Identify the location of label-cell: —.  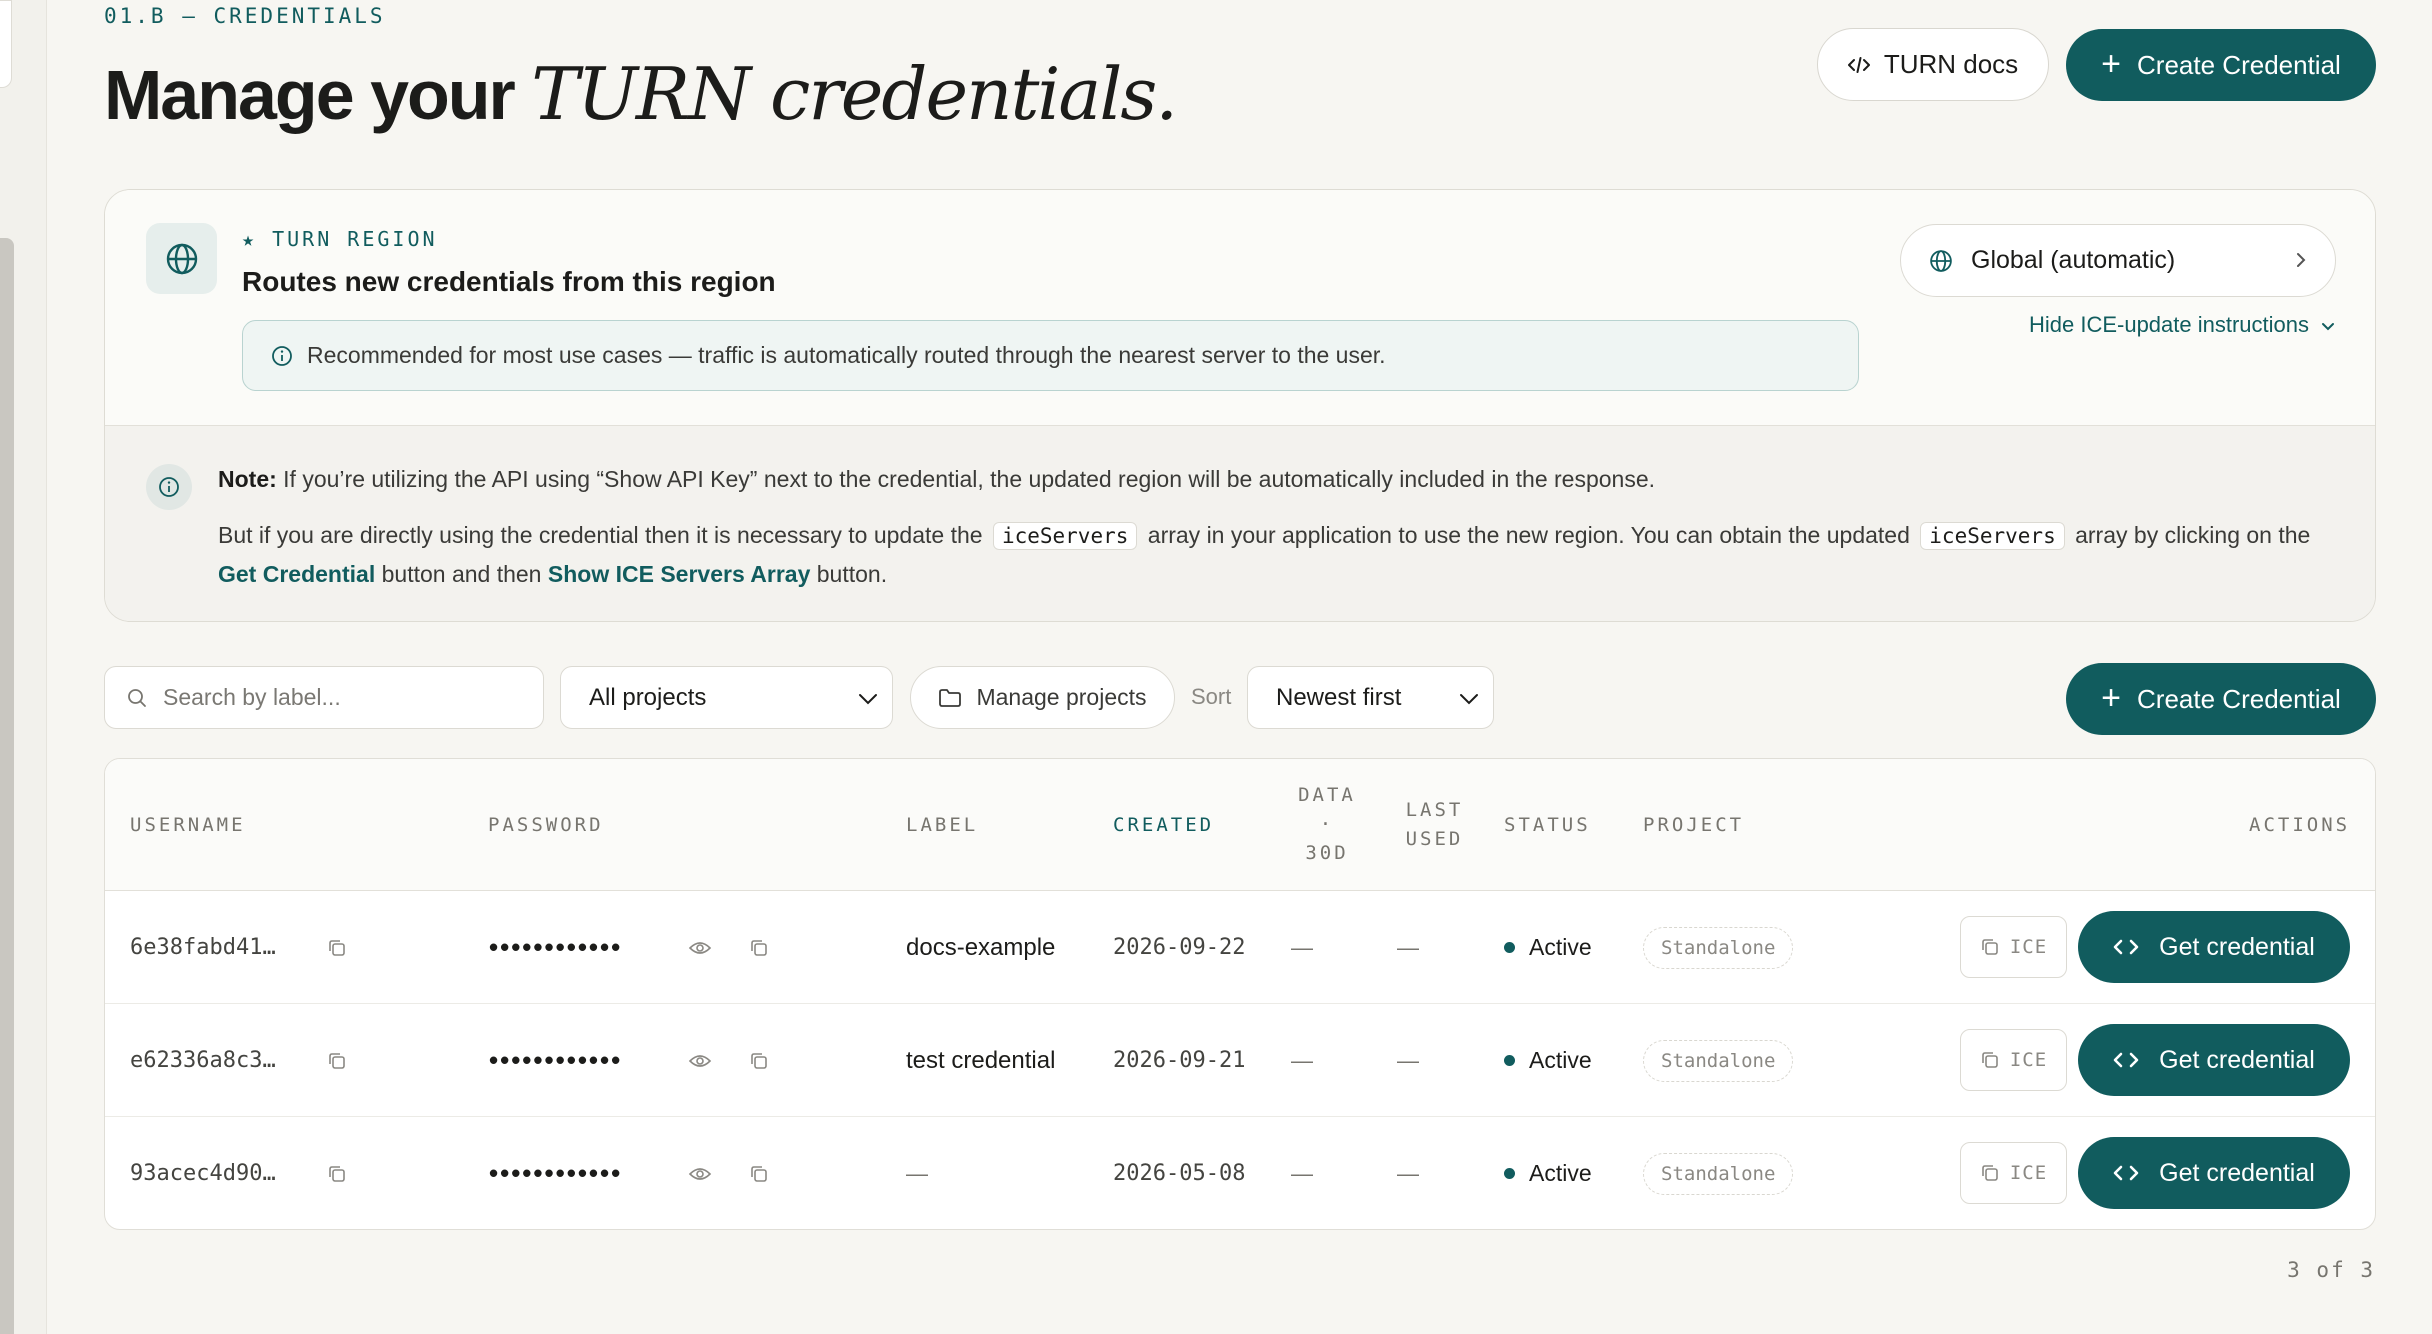
(917, 1173).